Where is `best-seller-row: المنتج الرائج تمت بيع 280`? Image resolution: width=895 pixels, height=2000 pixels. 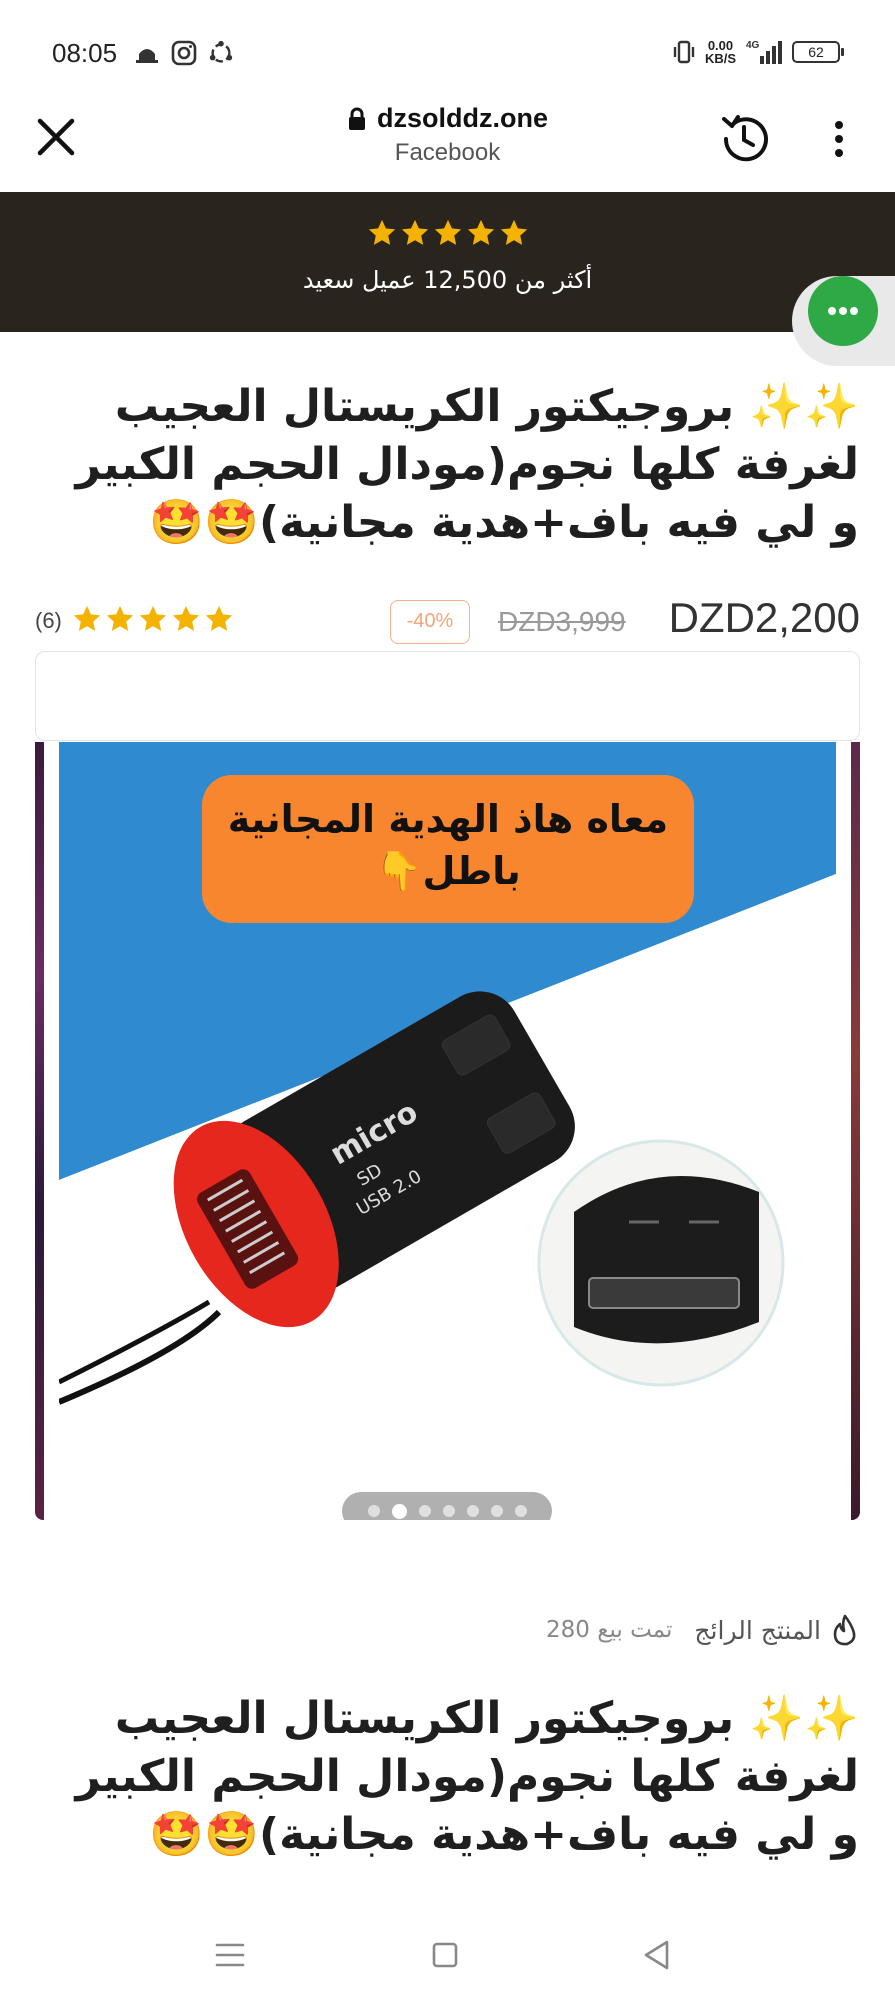 best-seller-row: المنتج الرائج تمت بيع 280 is located at coordinates (702, 1630).